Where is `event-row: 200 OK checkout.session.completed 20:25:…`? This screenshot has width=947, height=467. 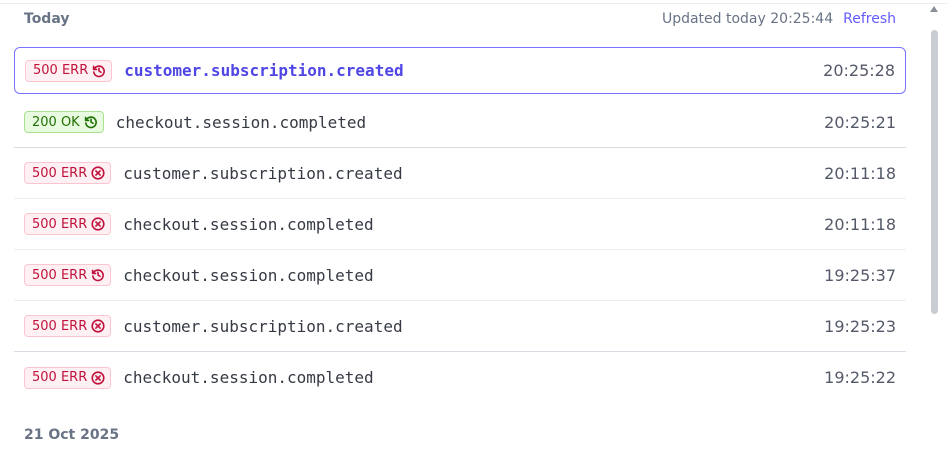
event-row: 200 OK checkout.session.completed 20:25:… is located at coordinates (460, 122).